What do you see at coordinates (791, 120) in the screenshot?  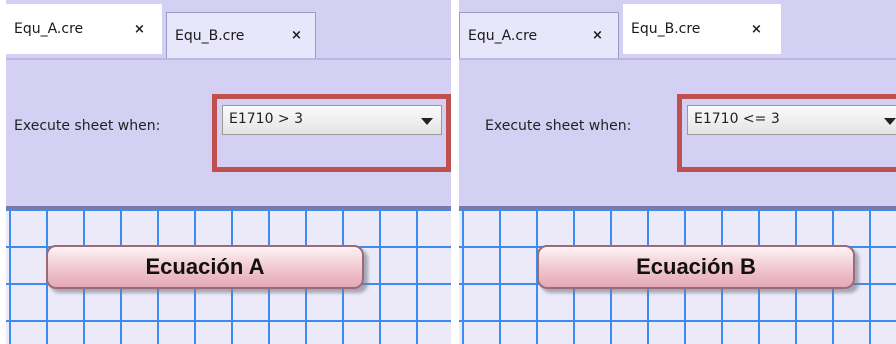 I see `condition-select: E1710 <= 3` at bounding box center [791, 120].